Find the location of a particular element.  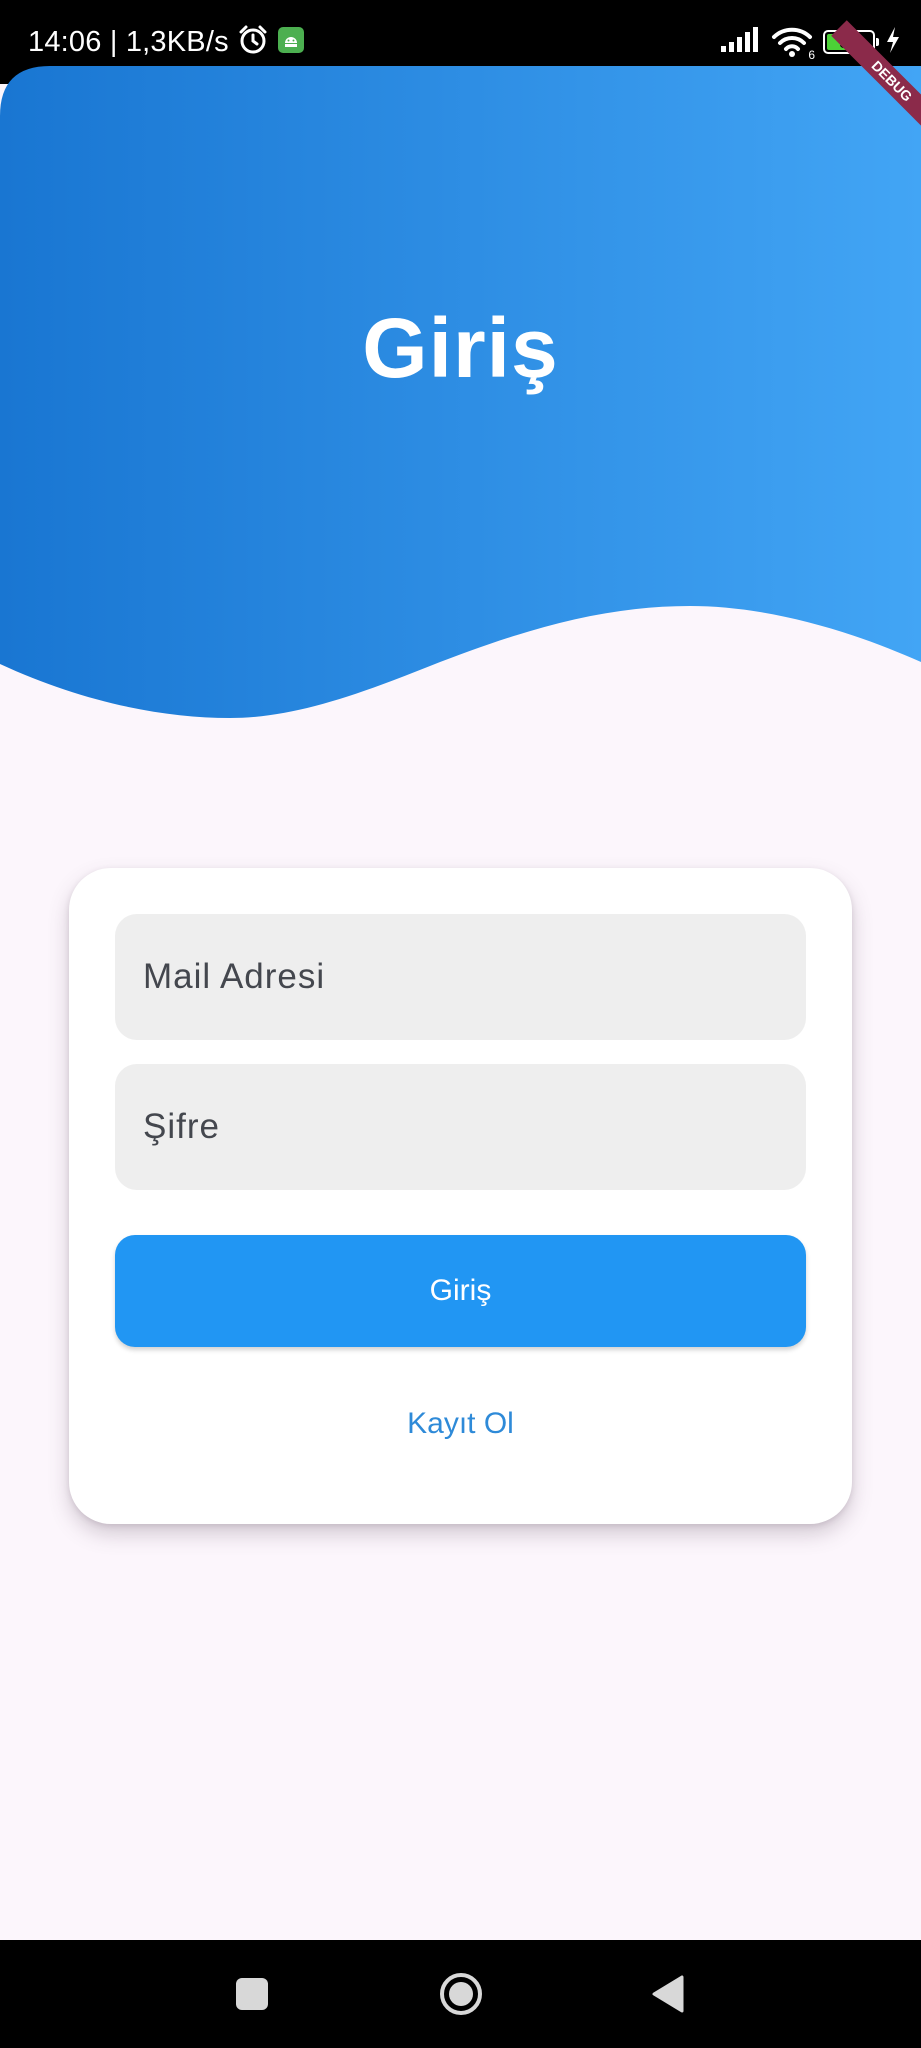

charging-bolt-icon is located at coordinates (893, 42).